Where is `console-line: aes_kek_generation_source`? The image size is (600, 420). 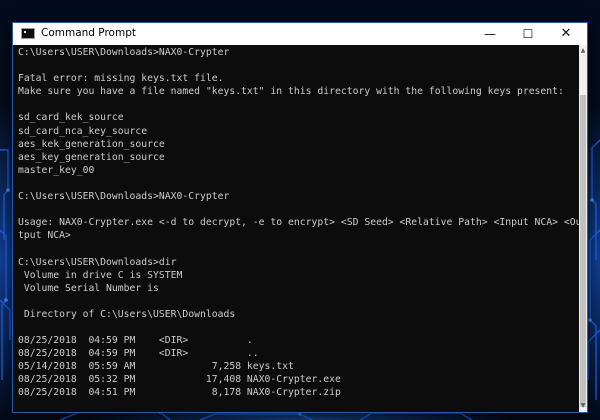
console-line: aes_kek_generation_source is located at coordinates (91, 144).